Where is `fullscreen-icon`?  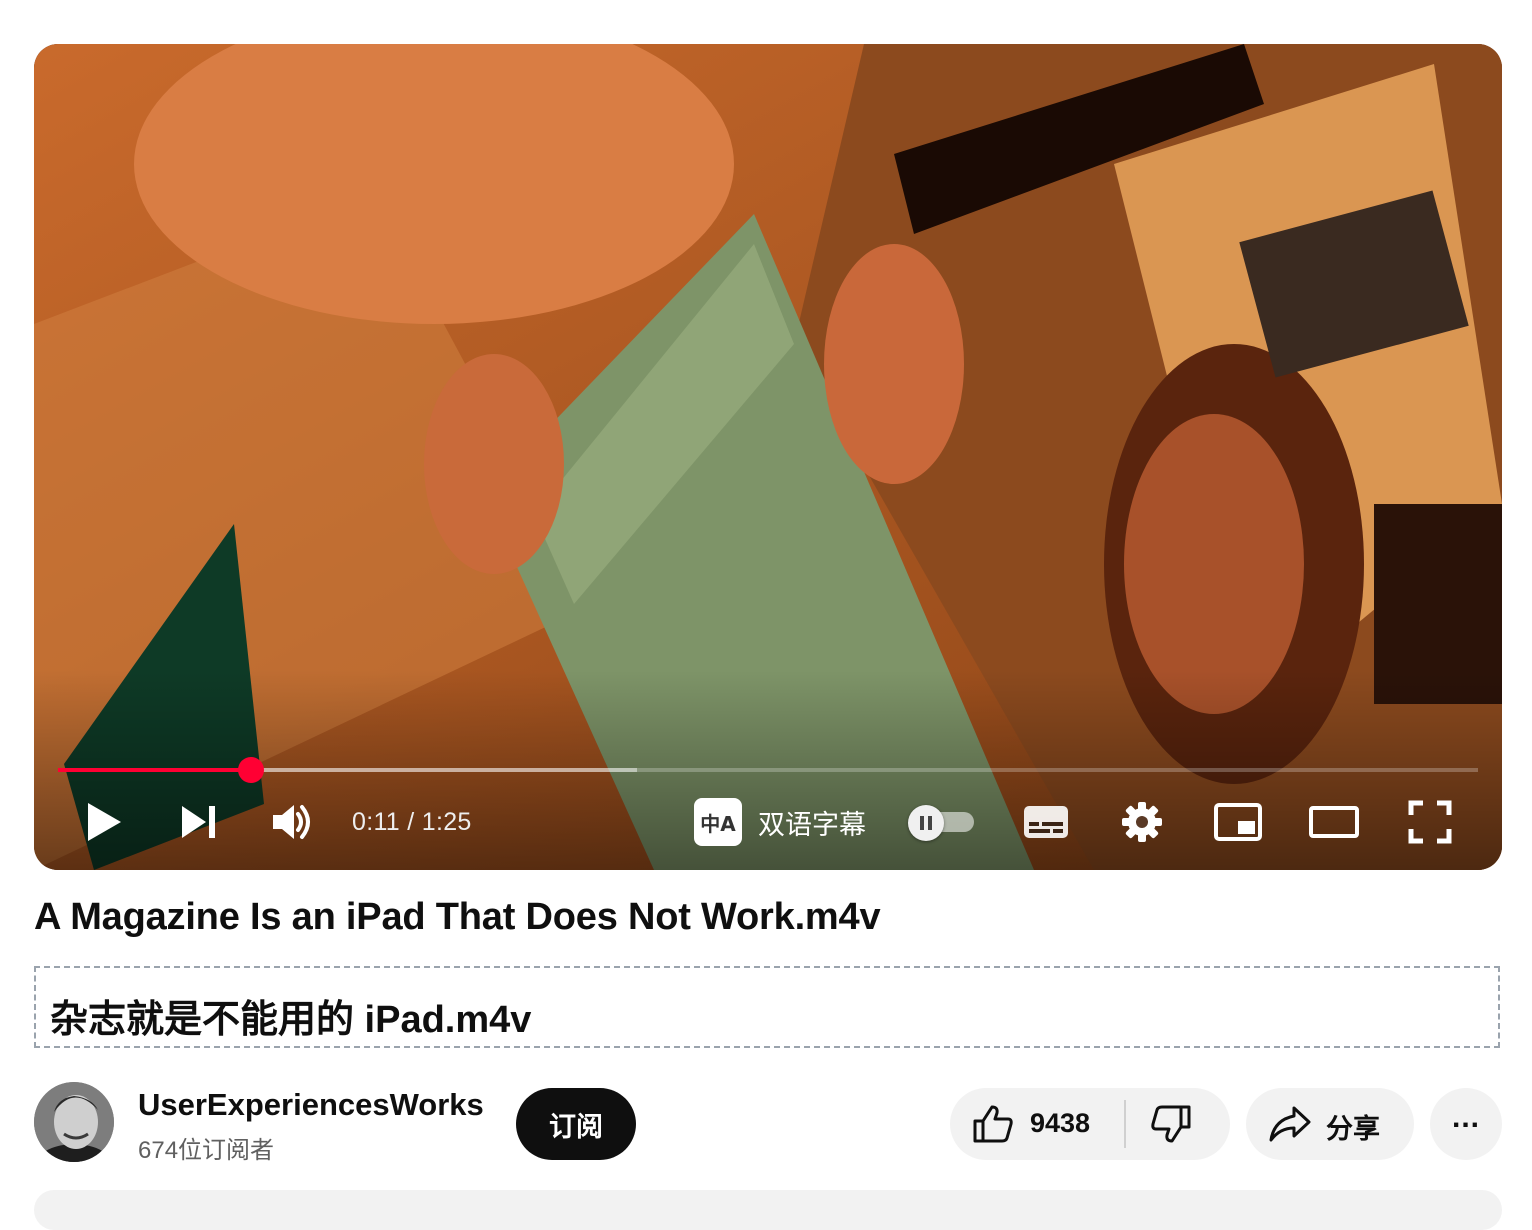 fullscreen-icon is located at coordinates (1430, 822).